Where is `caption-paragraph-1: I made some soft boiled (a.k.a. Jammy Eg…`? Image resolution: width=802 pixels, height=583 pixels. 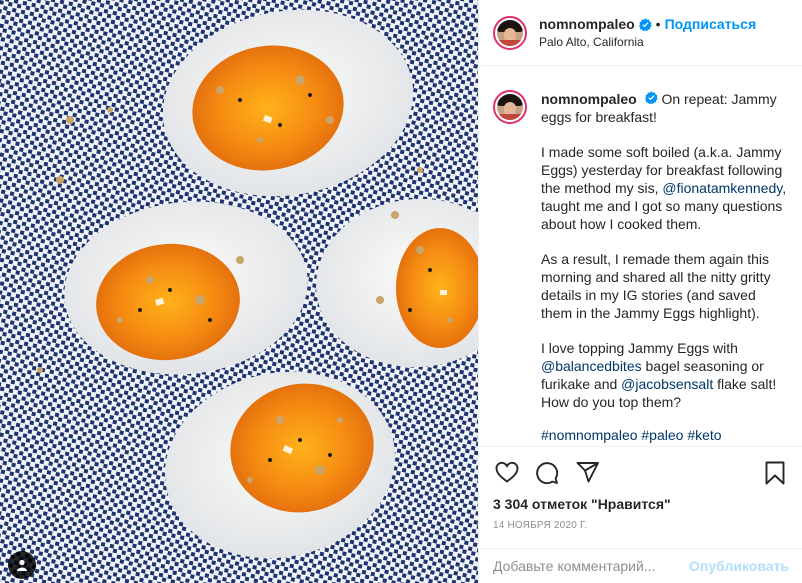
caption-paragraph-1: I made some soft boiled (a.k.a. Jammy Eg… is located at coordinates (664, 188).